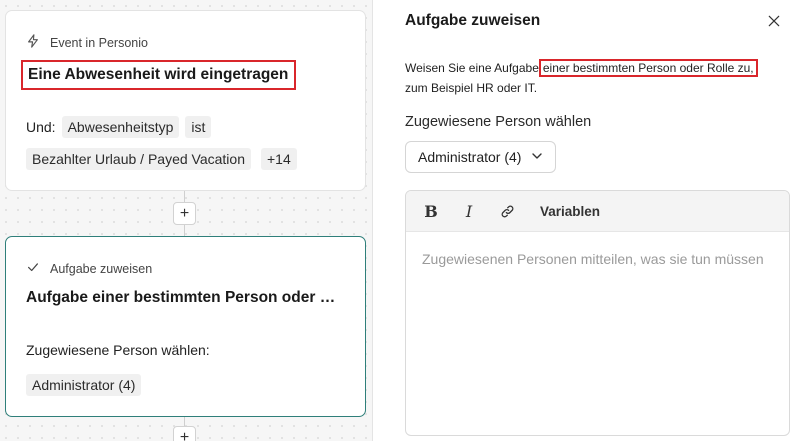  I want to click on add-step-button: +, so click(184, 213).